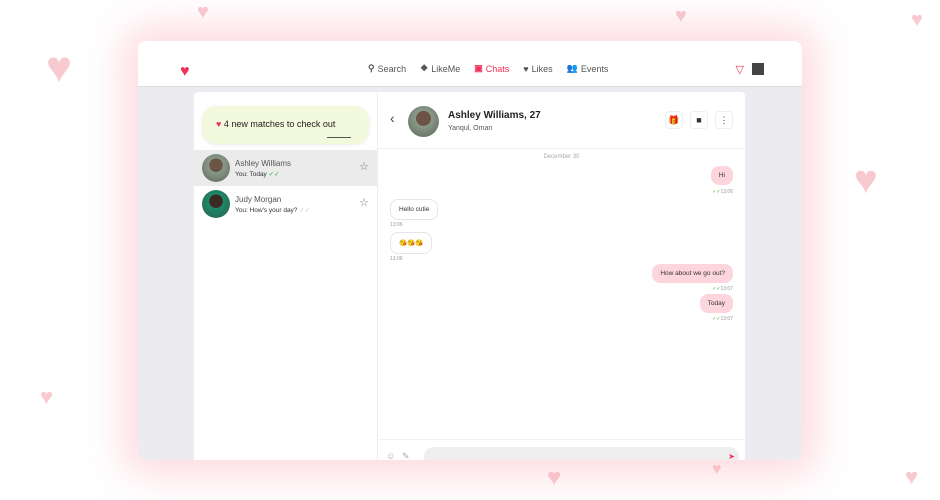  What do you see at coordinates (371, 68) in the screenshot?
I see `search-icon: ⚲` at bounding box center [371, 68].